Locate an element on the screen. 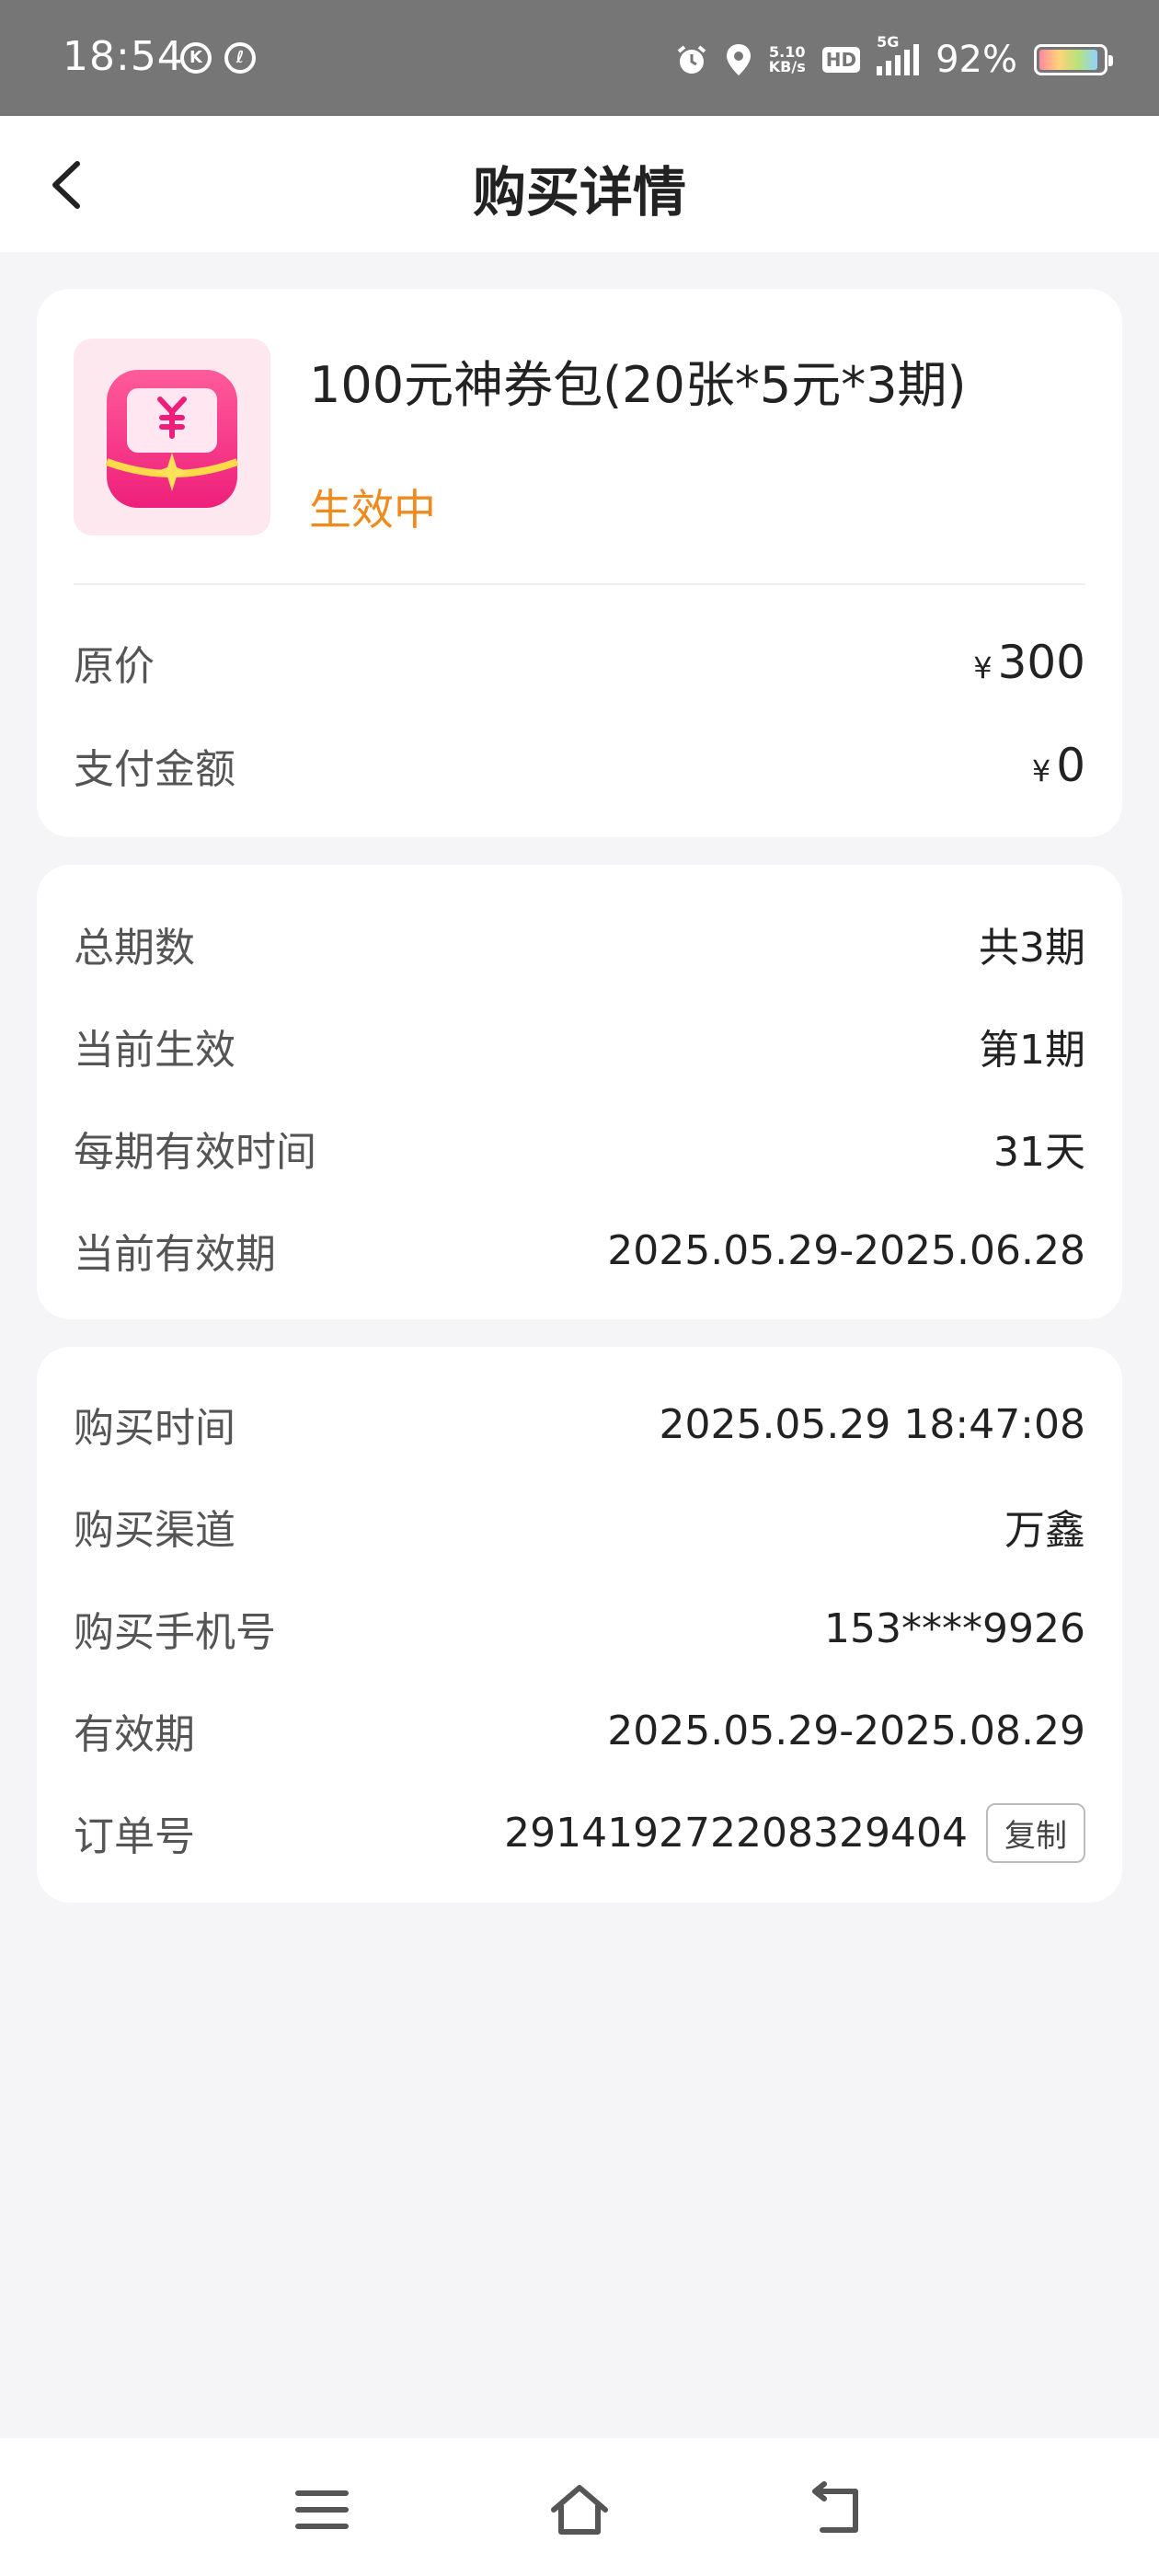  current-validity-row: 当前有效期 2025.05.29-2025.06.28 is located at coordinates (579, 1250).